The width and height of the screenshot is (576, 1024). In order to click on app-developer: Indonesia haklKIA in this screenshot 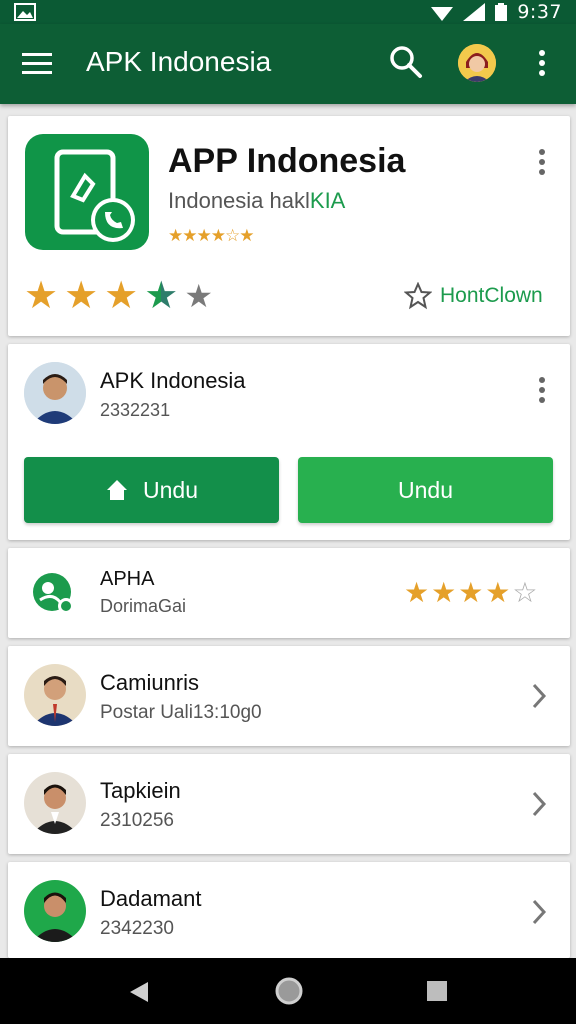, I will do `click(256, 201)`.